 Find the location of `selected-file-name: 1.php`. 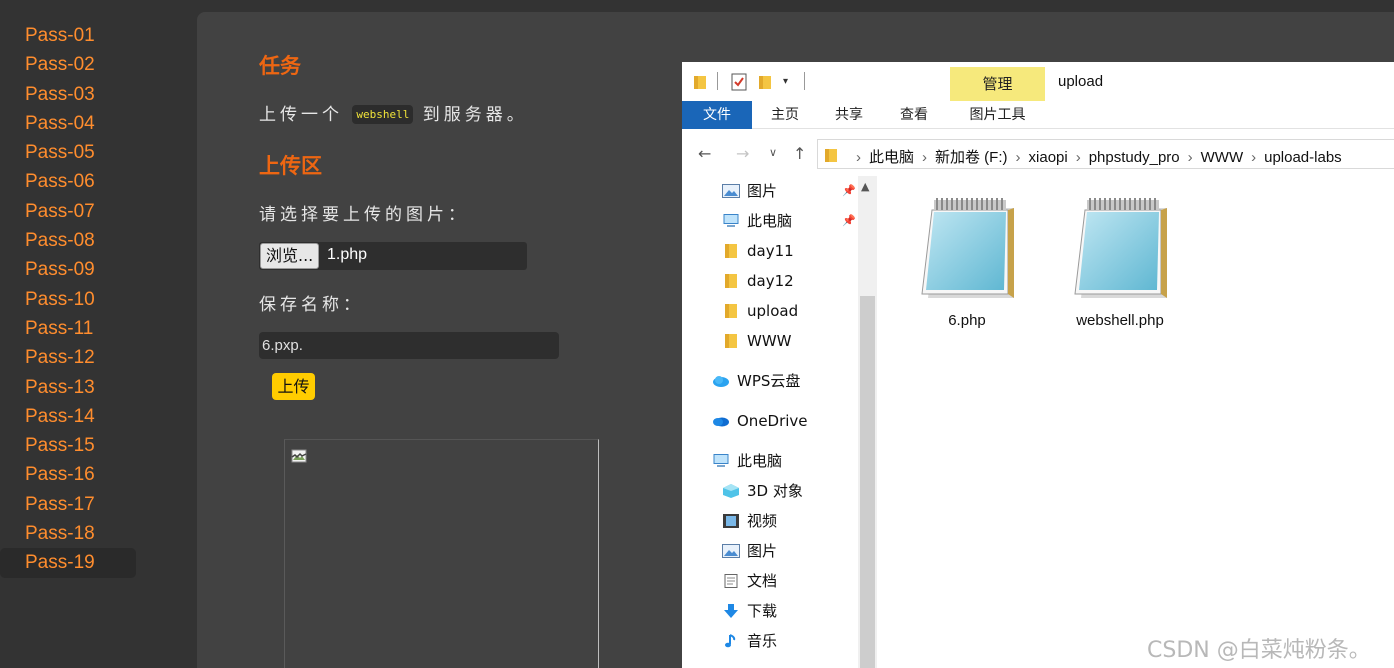

selected-file-name: 1.php is located at coordinates (347, 254).